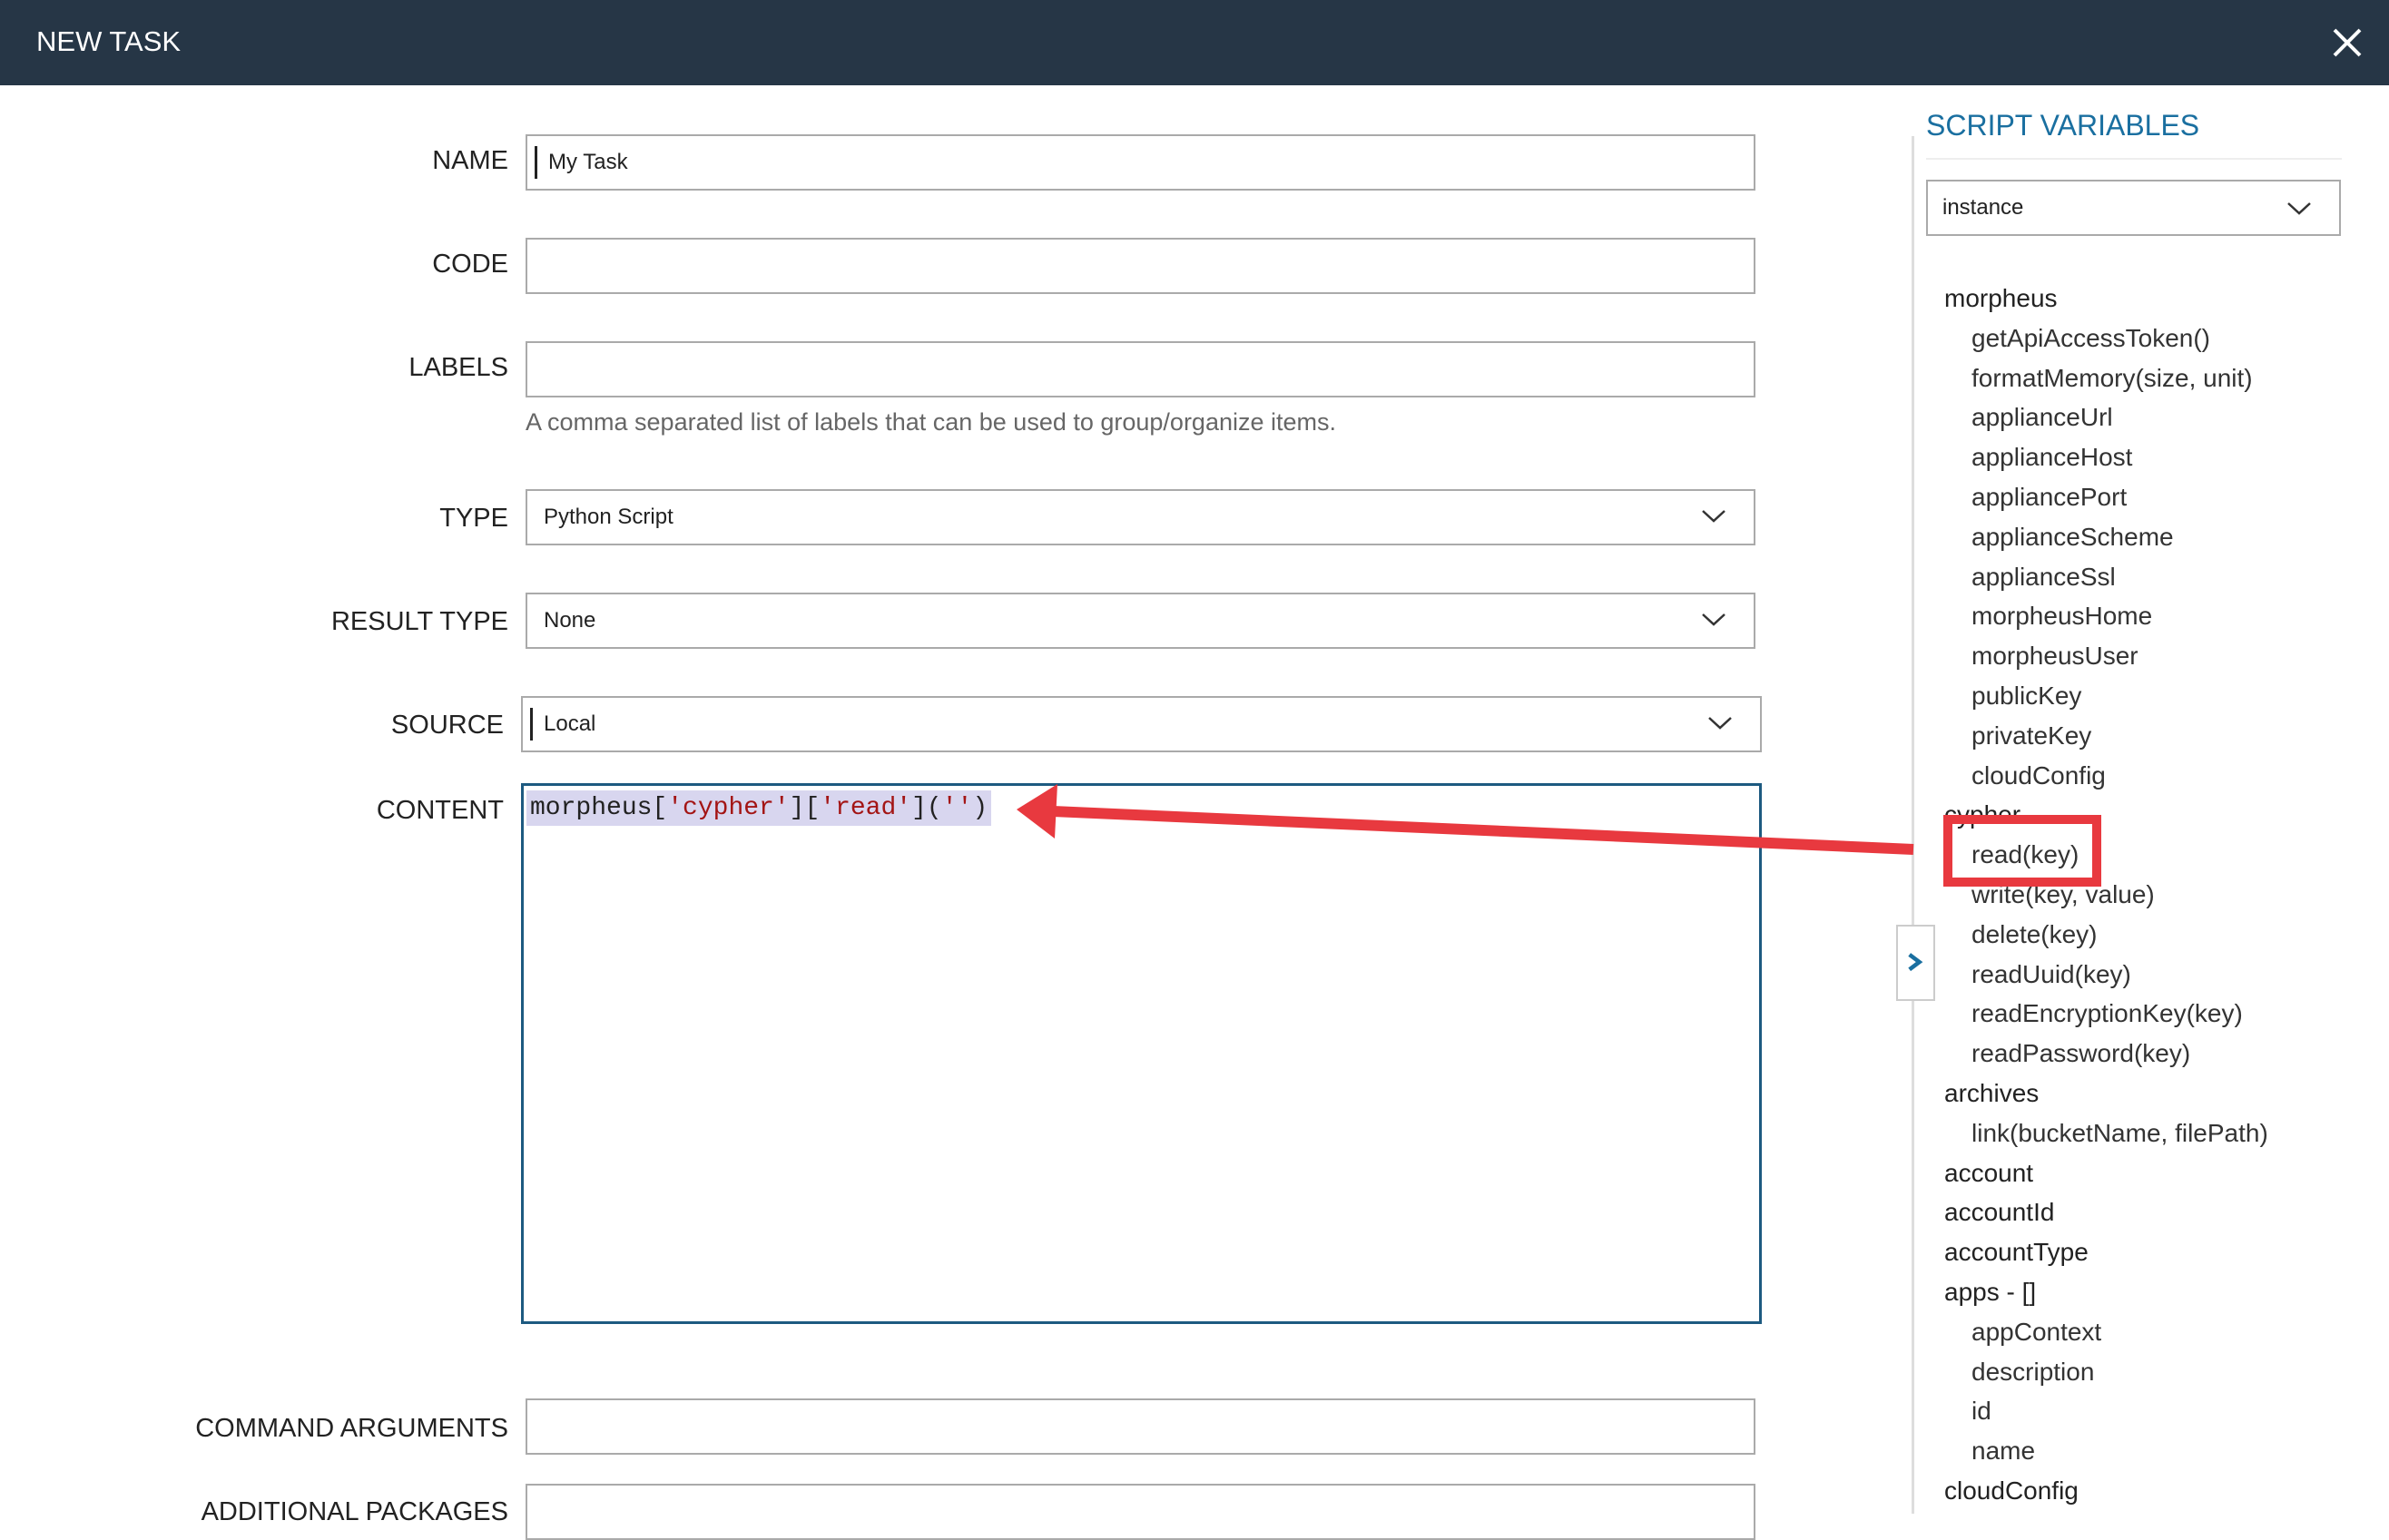 This screenshot has width=2389, height=1540. What do you see at coordinates (570, 723) in the screenshot?
I see `source-value: Local` at bounding box center [570, 723].